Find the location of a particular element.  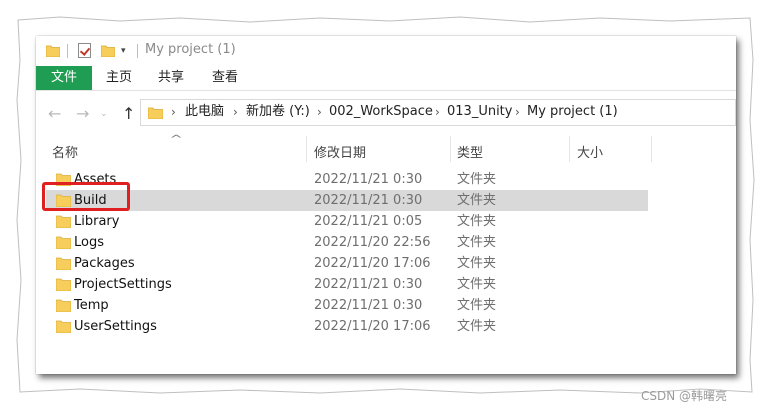

back-arrow-icon: ← is located at coordinates (54, 114).